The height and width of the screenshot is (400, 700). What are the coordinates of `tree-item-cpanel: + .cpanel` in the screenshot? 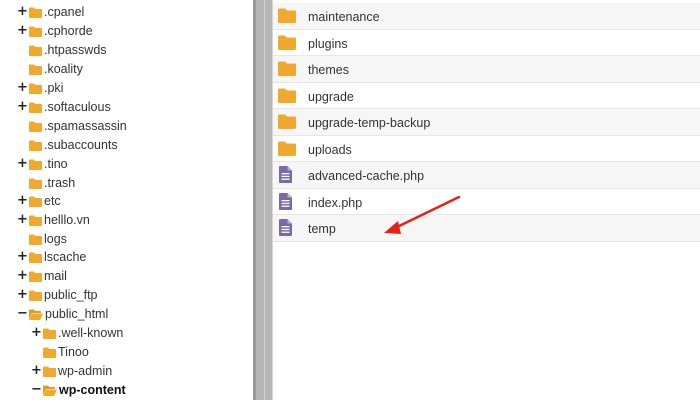 It's located at (50, 12).